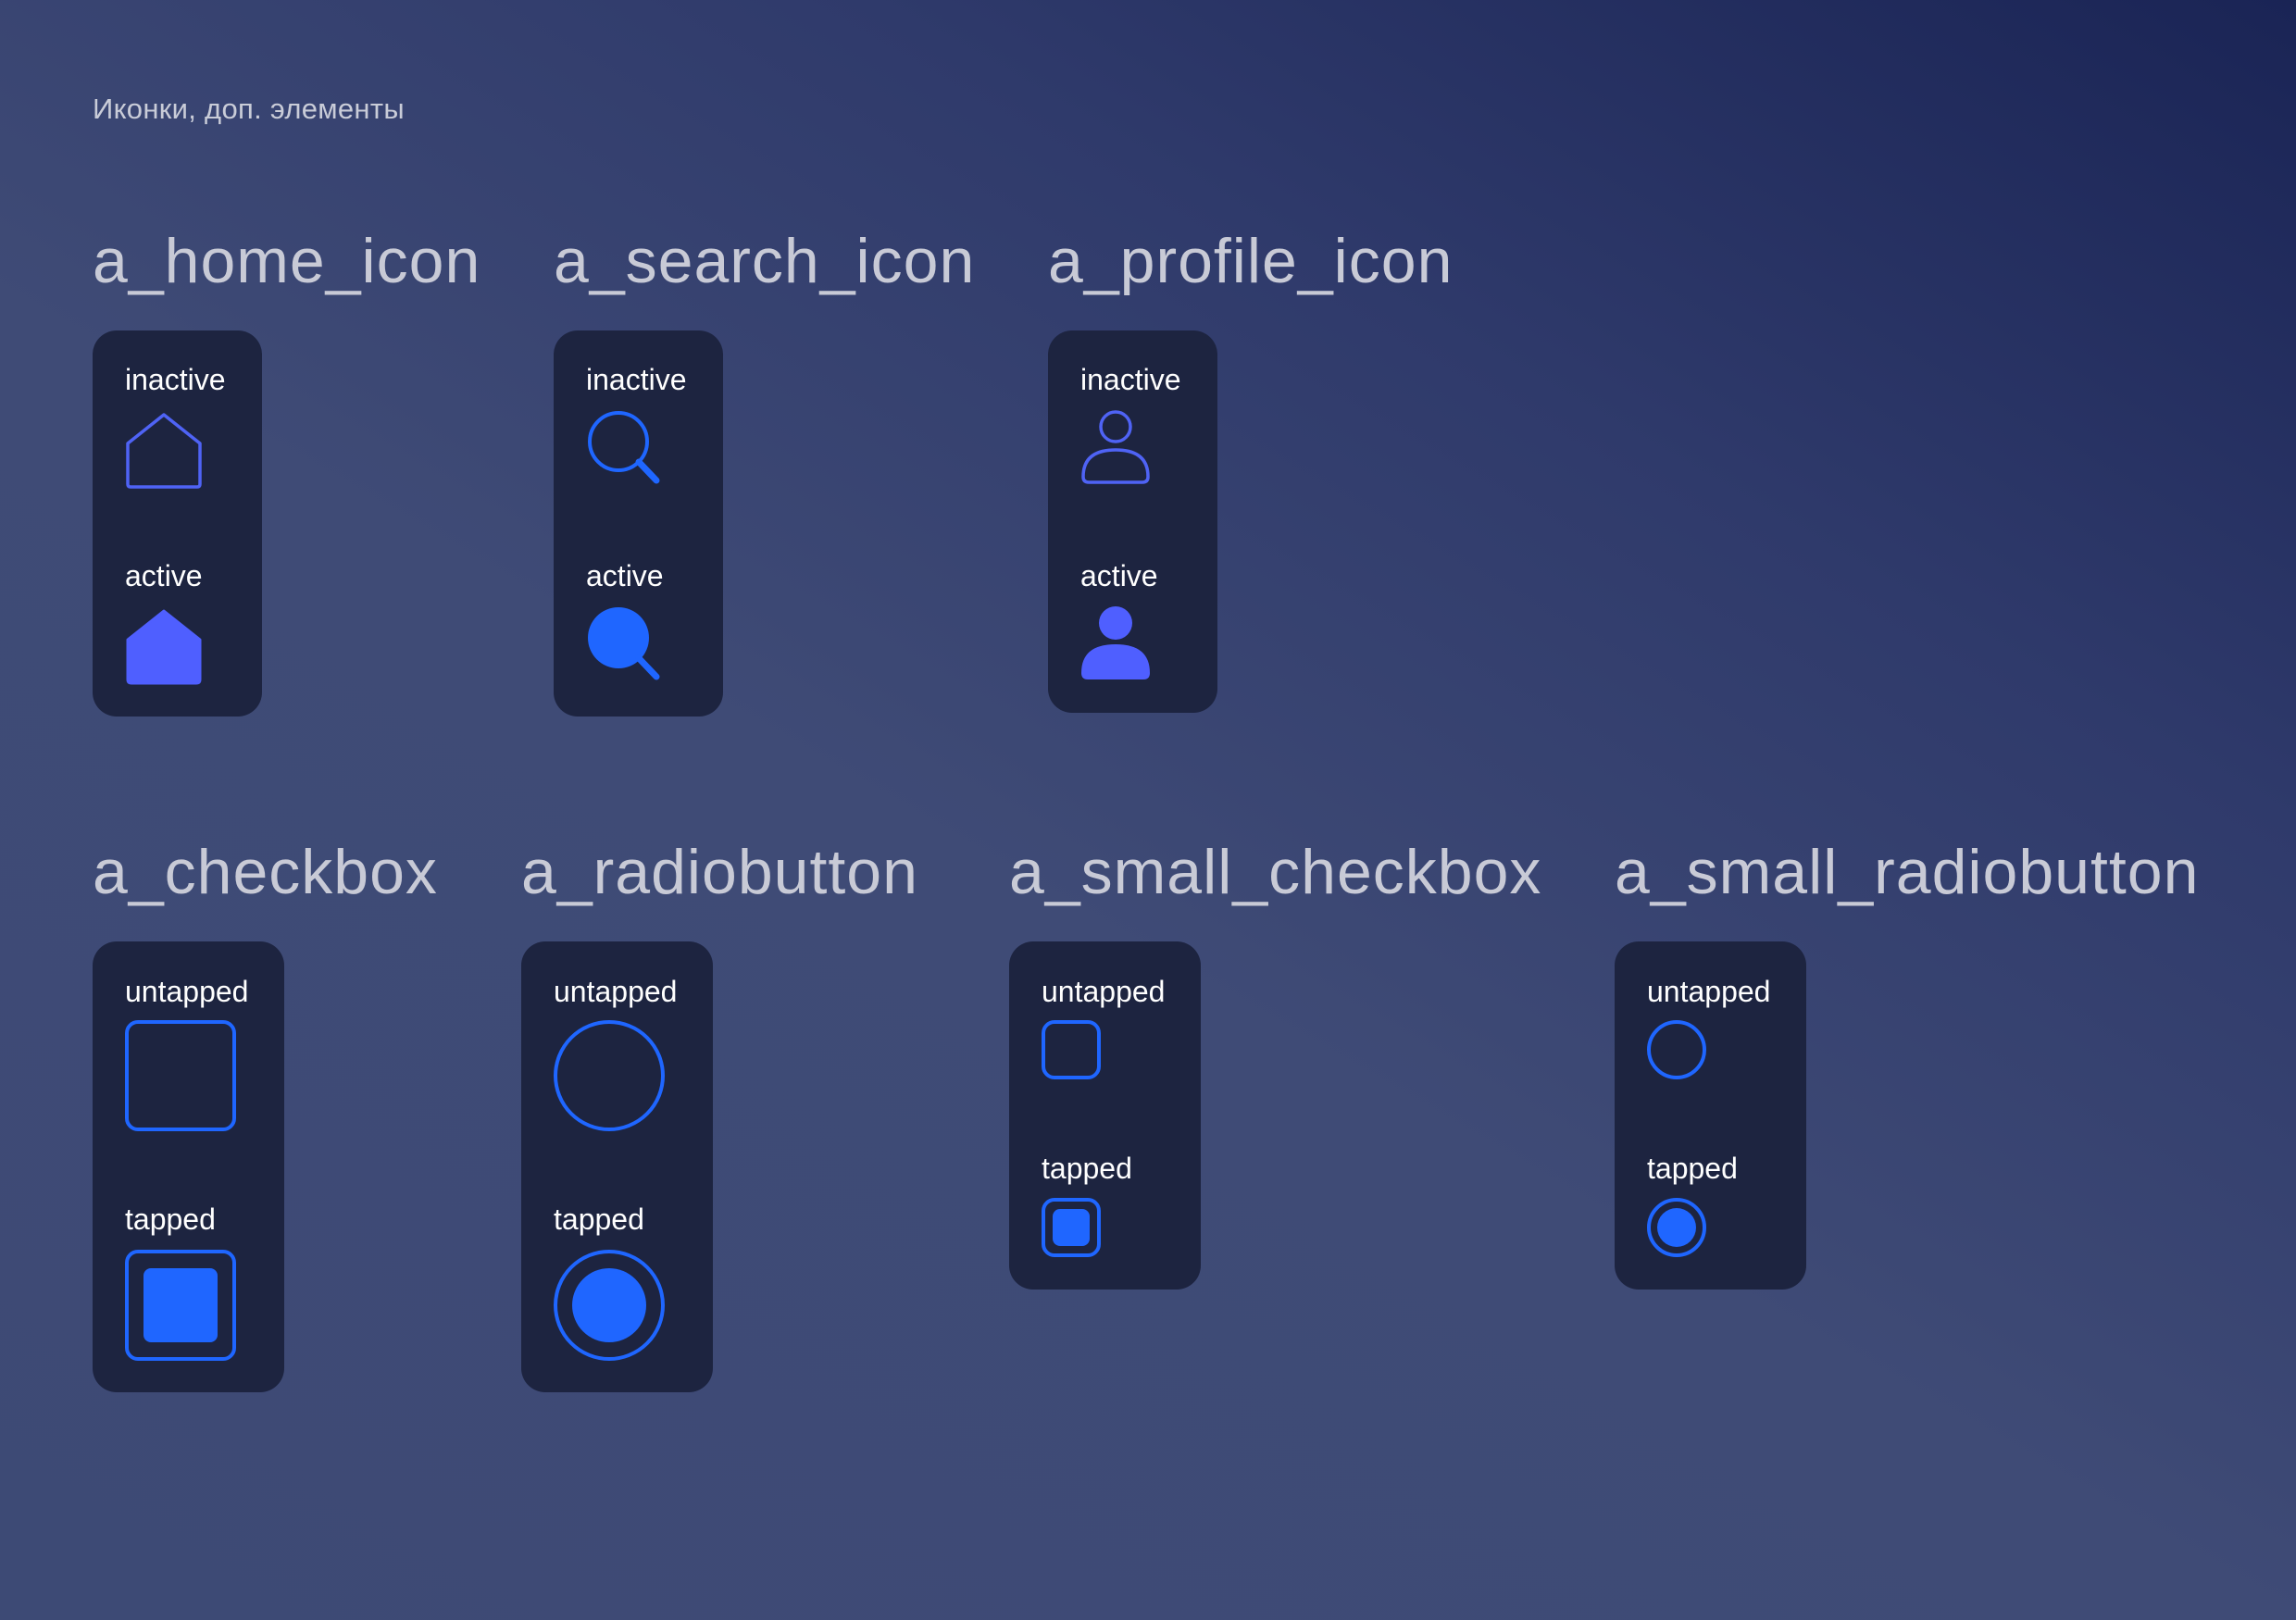 This screenshot has width=2296, height=1620. I want to click on profile-inactive-label: inactive, so click(1130, 379).